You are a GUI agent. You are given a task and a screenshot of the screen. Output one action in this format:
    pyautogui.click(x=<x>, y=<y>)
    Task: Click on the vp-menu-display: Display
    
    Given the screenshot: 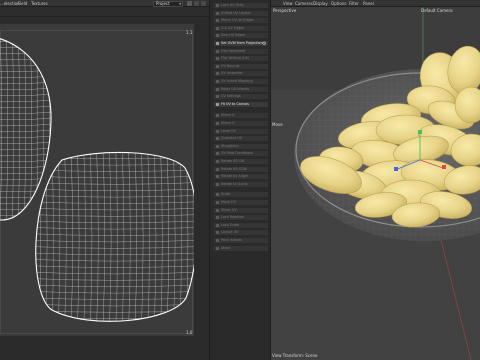 What is the action you would take?
    pyautogui.click(x=320, y=3)
    